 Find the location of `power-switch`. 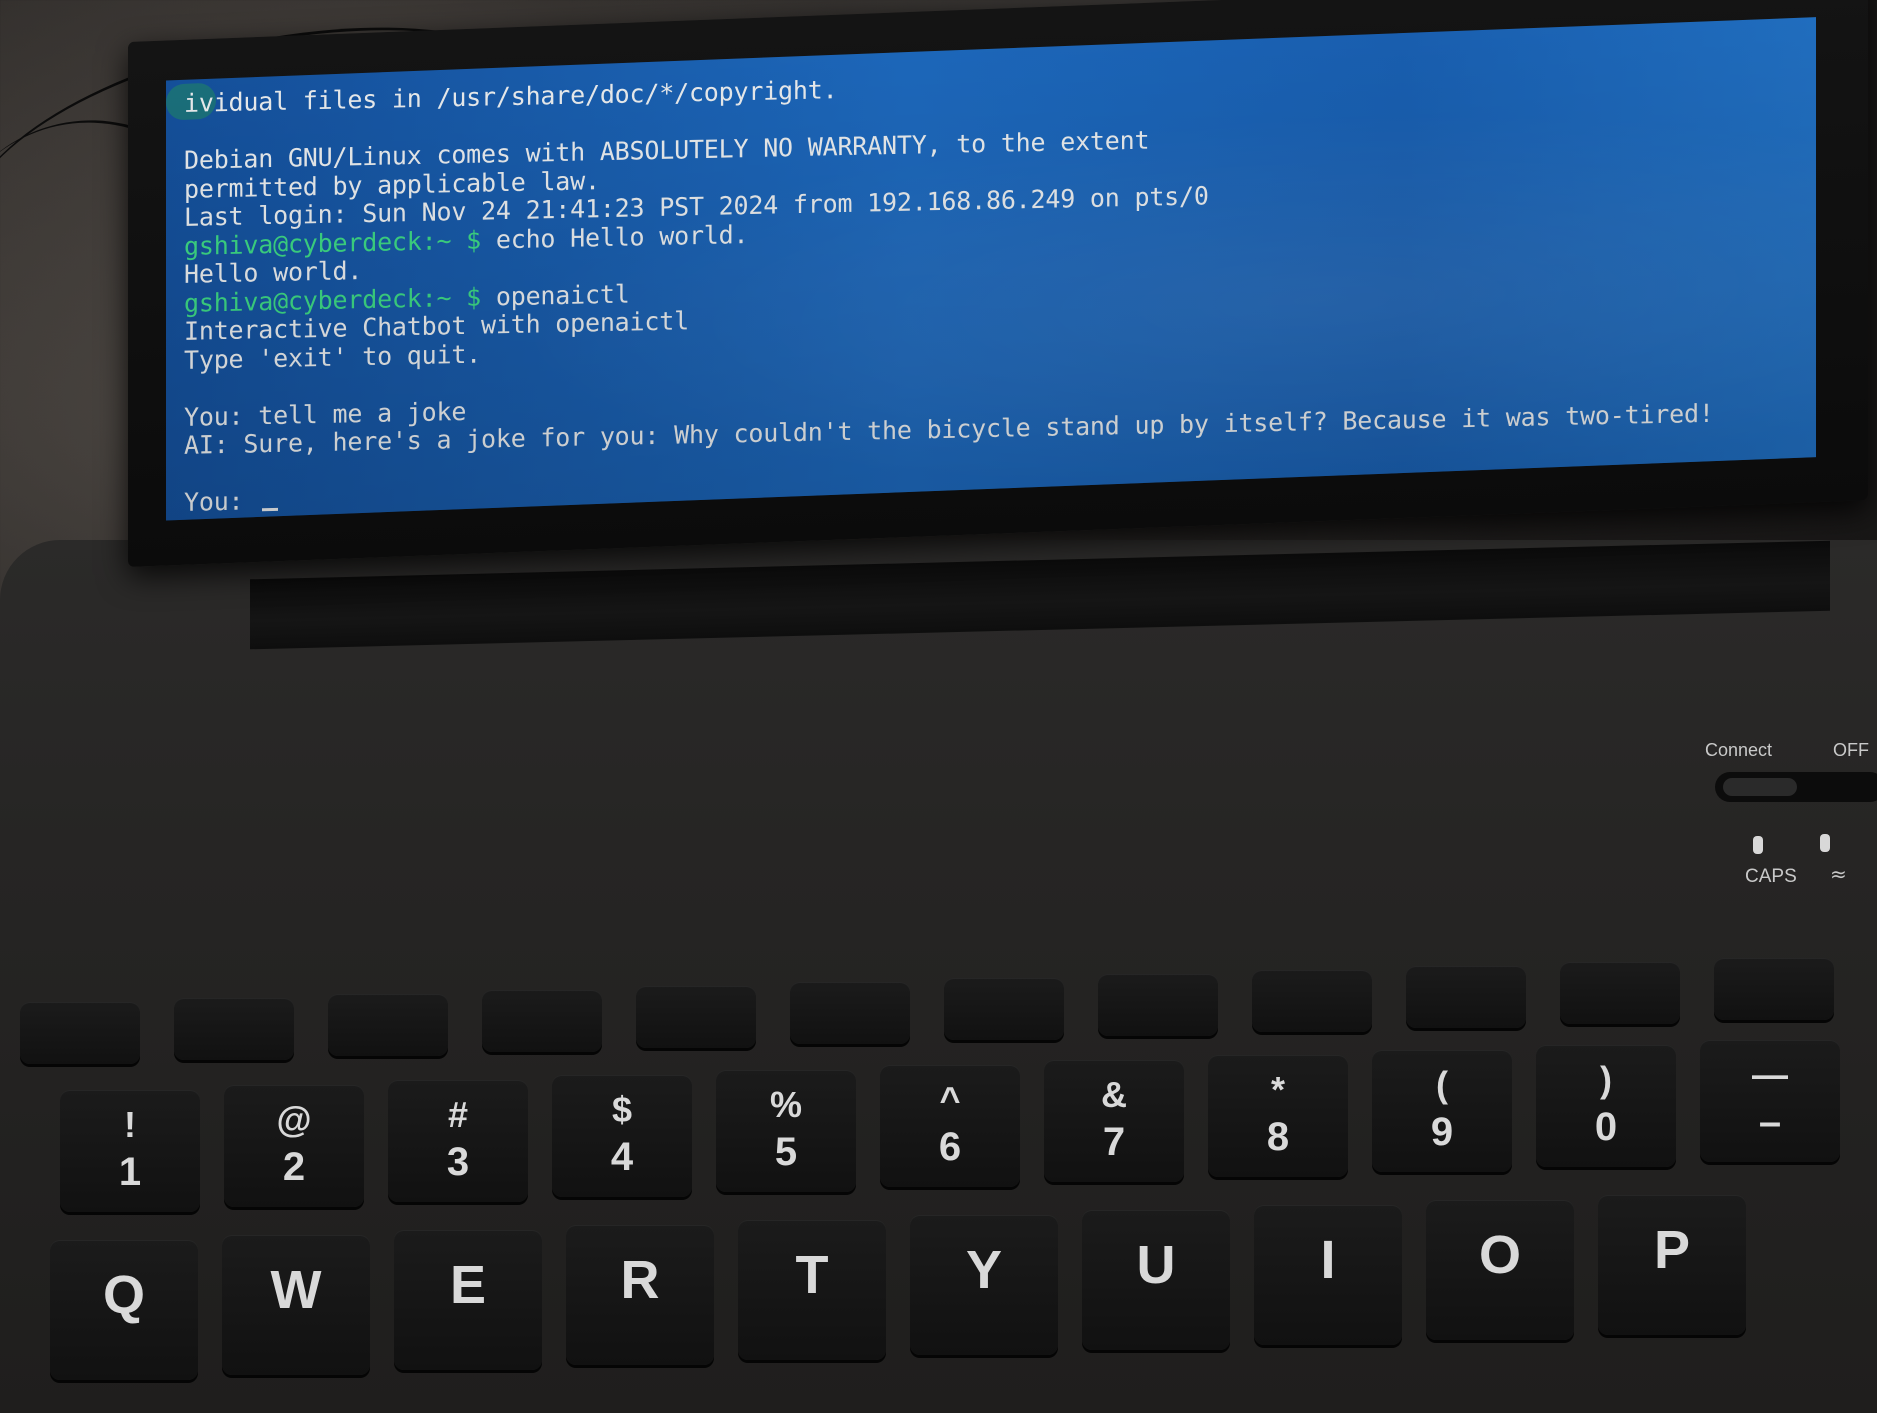

power-switch is located at coordinates (1796, 787).